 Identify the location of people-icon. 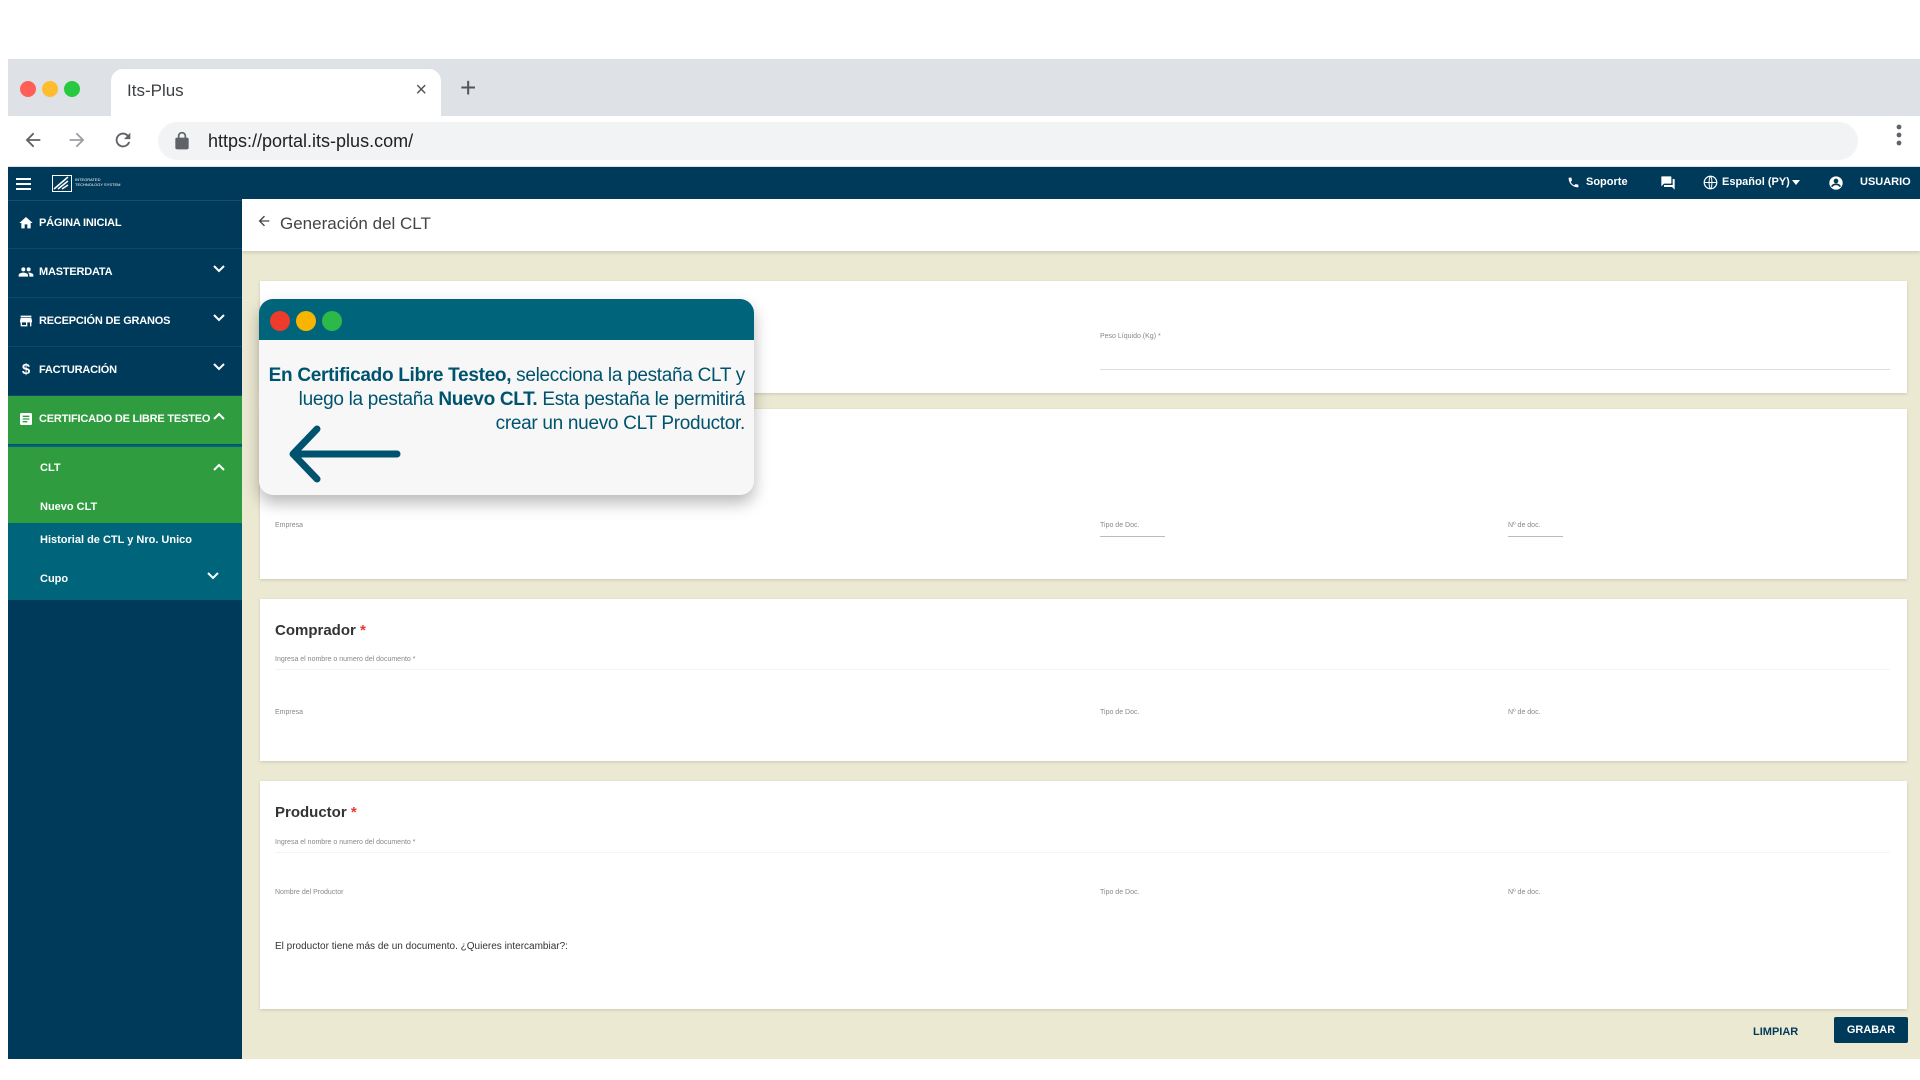
(26, 272).